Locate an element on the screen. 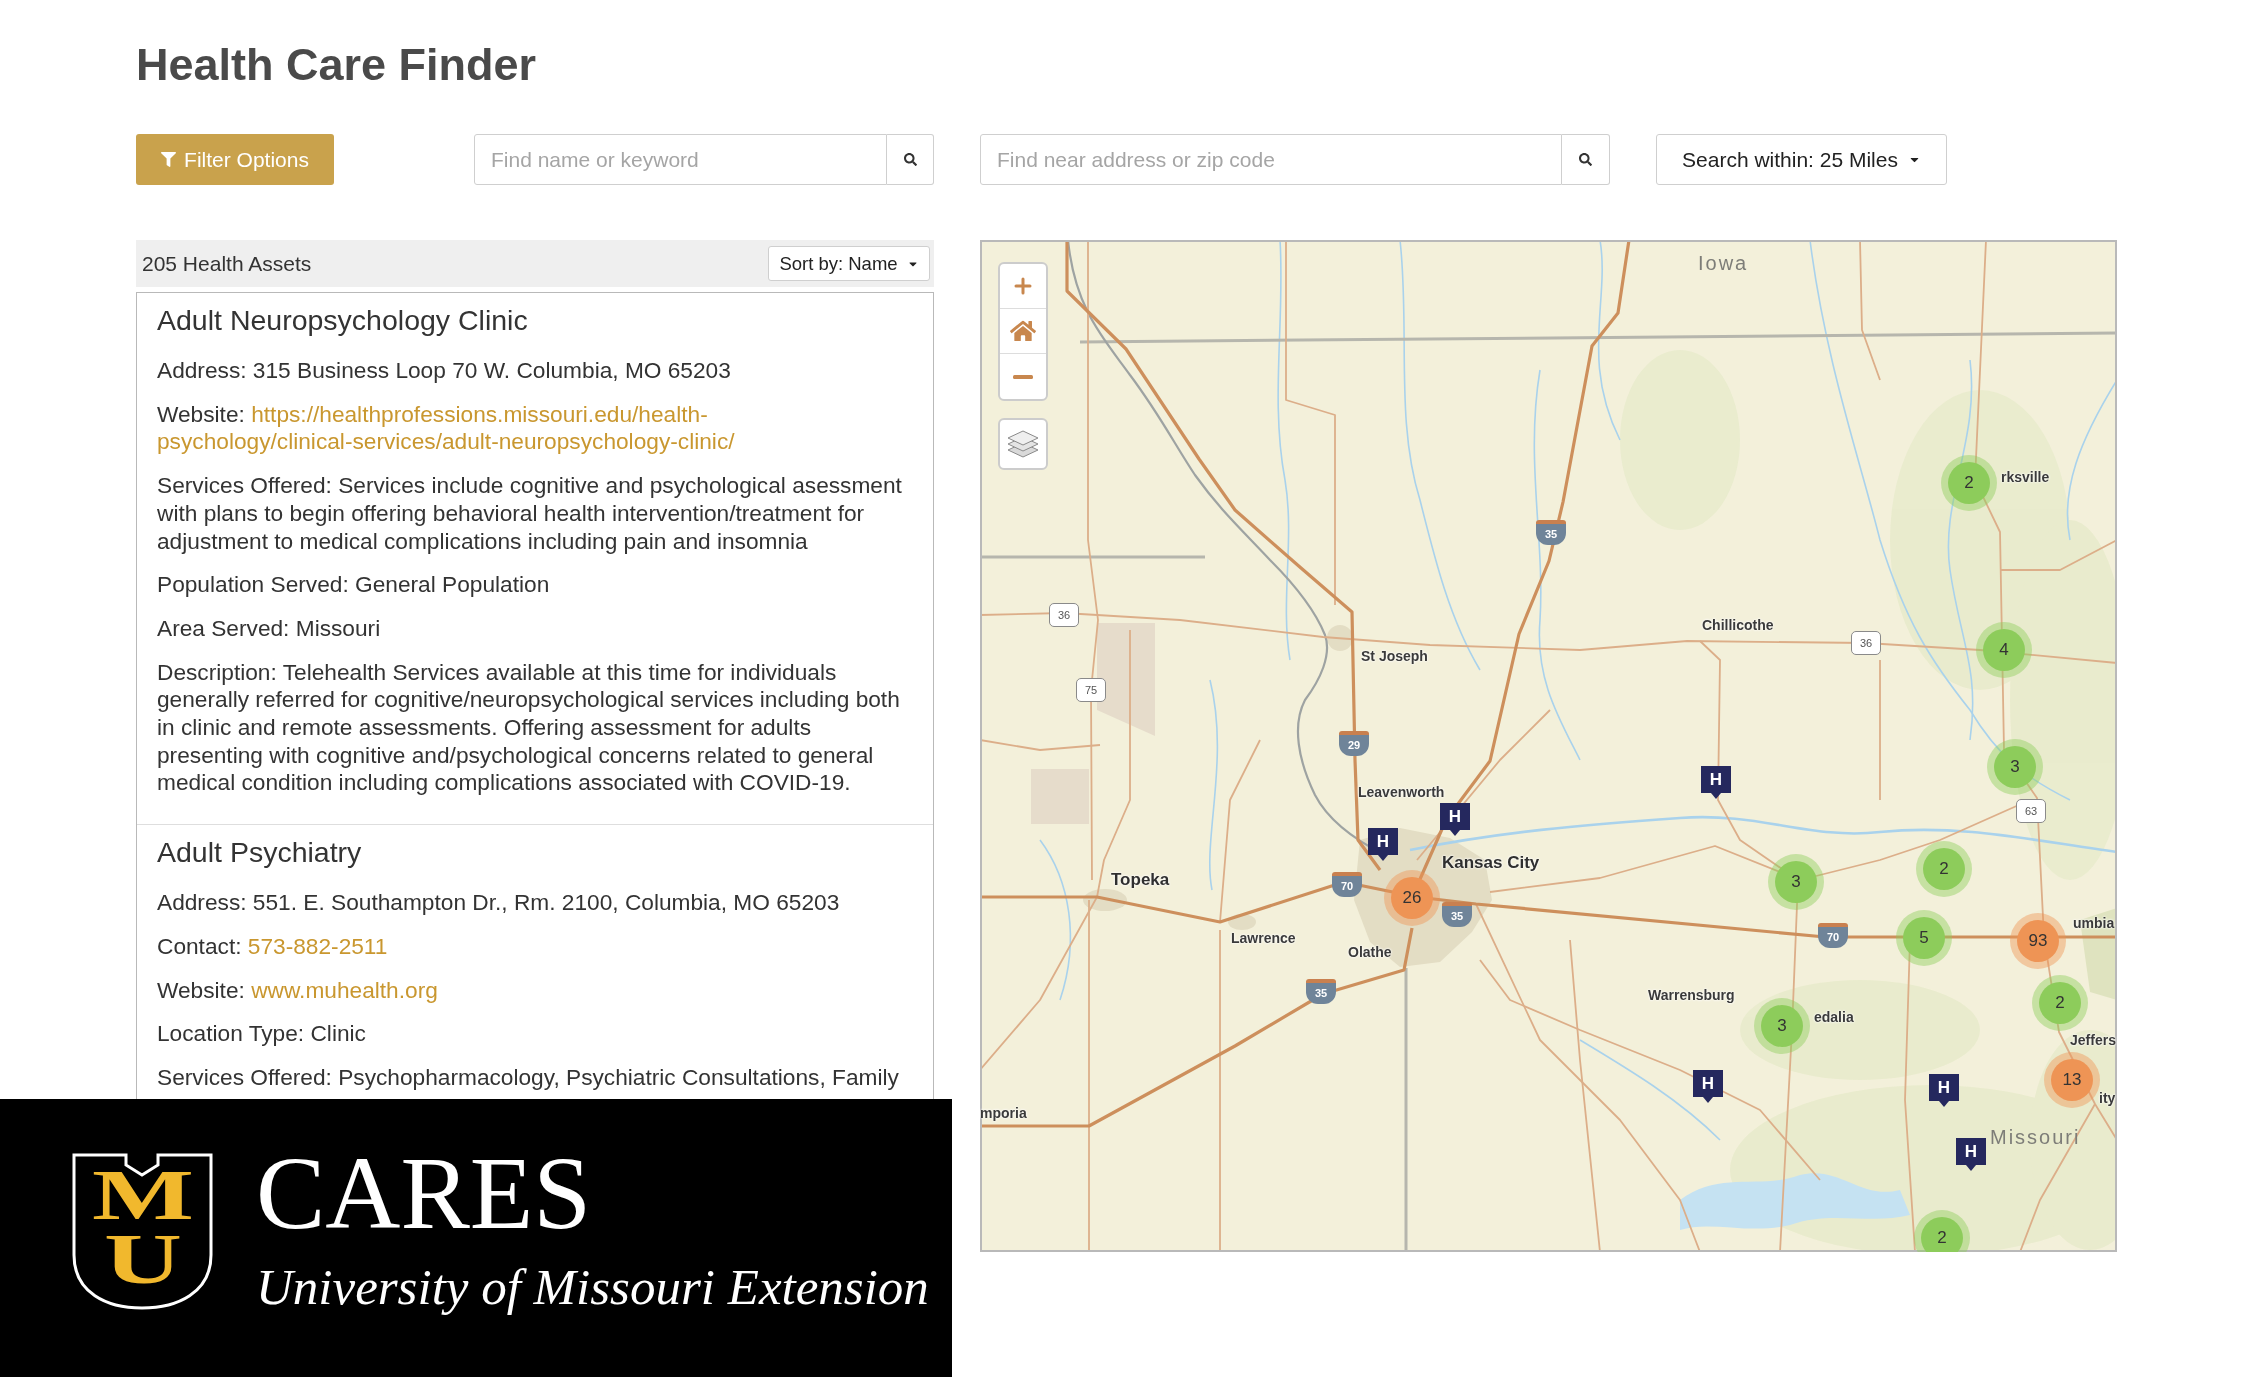 This screenshot has width=2253, height=1377. logo-letter: M is located at coordinates (142, 1195).